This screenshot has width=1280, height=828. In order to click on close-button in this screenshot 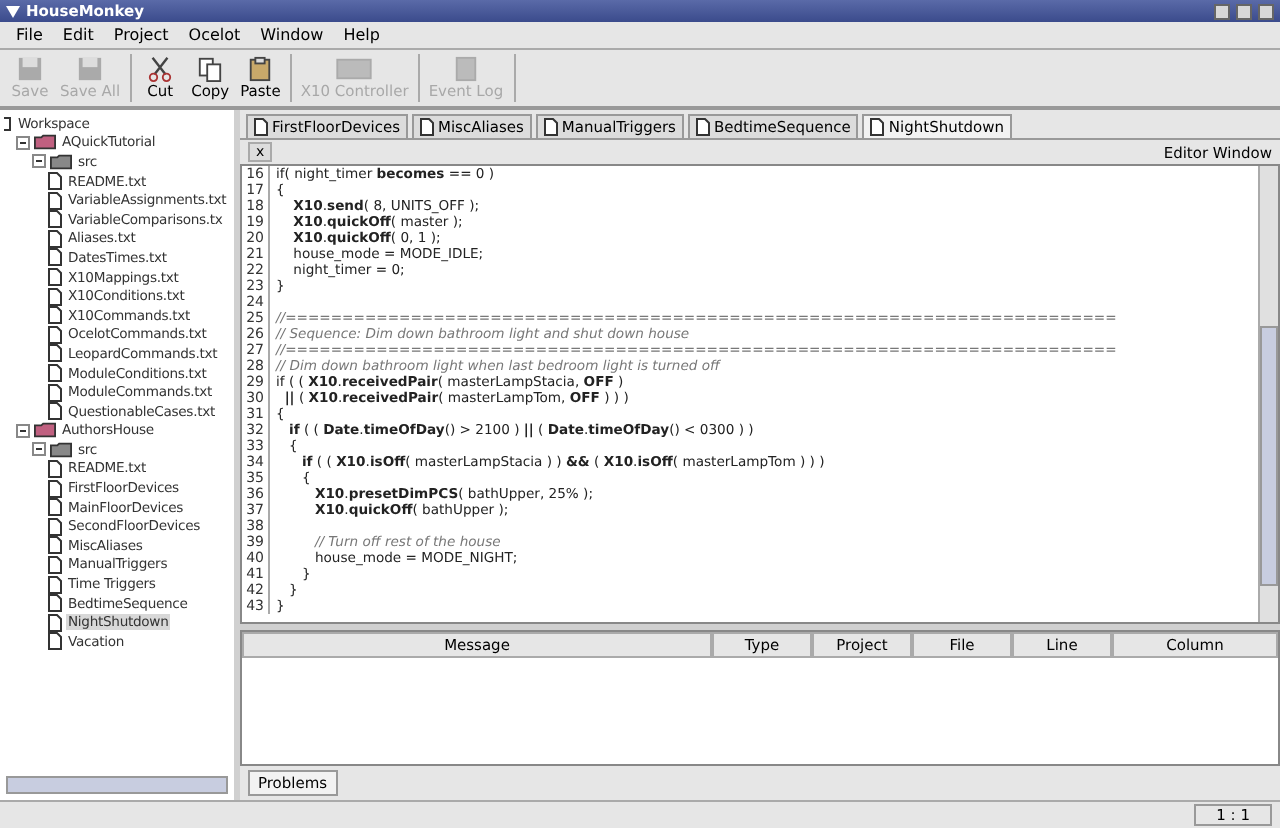, I will do `click(1266, 11)`.